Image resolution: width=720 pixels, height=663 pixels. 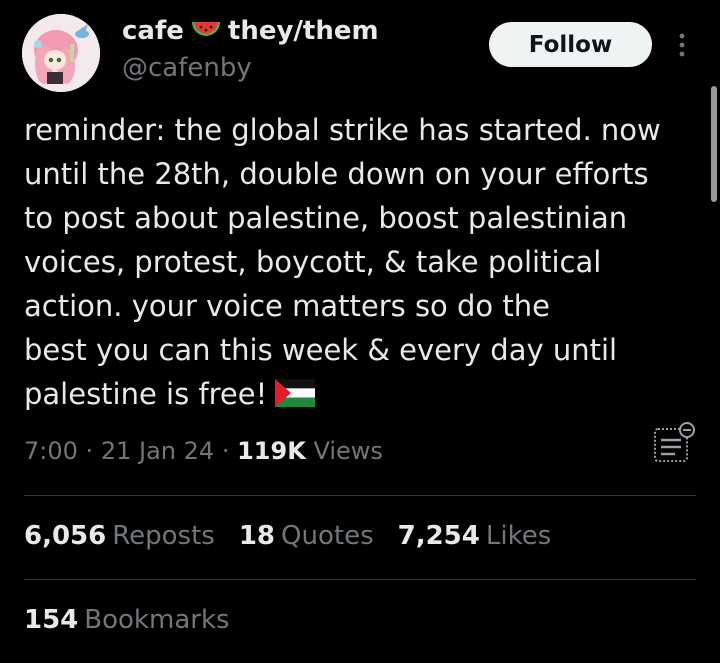 I want to click on display-name-text: cafe, so click(x=153, y=31).